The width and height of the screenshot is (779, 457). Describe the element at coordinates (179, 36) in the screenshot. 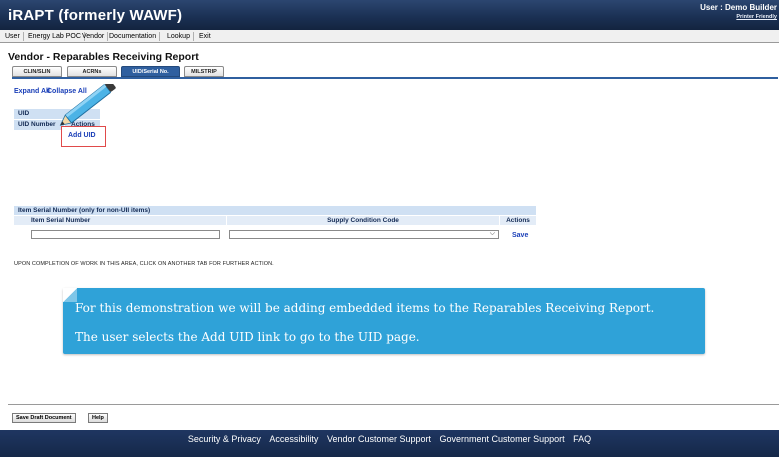

I see `menu-lookup: Lookup` at that location.